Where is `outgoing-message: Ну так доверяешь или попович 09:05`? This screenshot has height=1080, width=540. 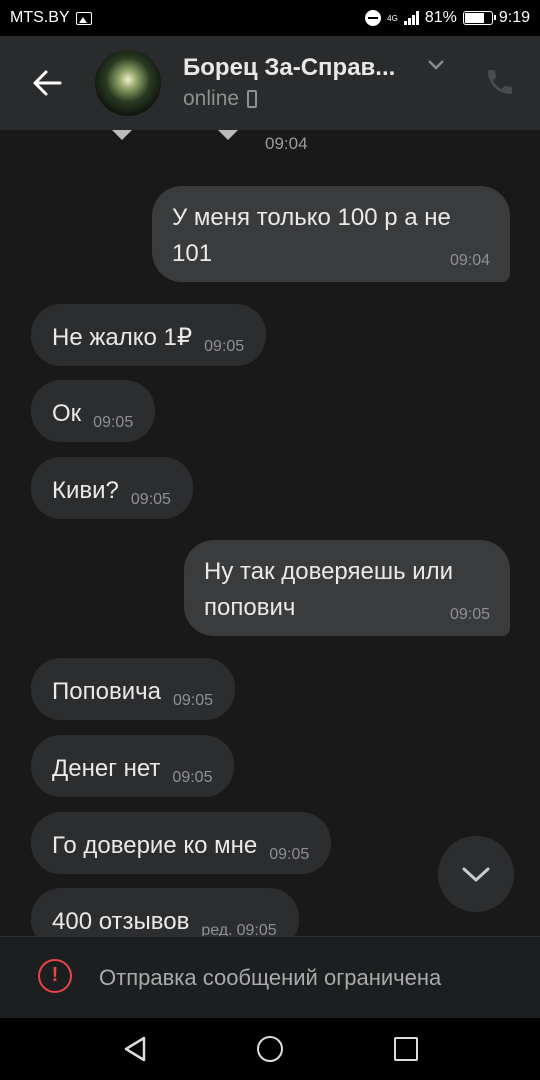 outgoing-message: Ну так доверяешь или попович 09:05 is located at coordinates (347, 588).